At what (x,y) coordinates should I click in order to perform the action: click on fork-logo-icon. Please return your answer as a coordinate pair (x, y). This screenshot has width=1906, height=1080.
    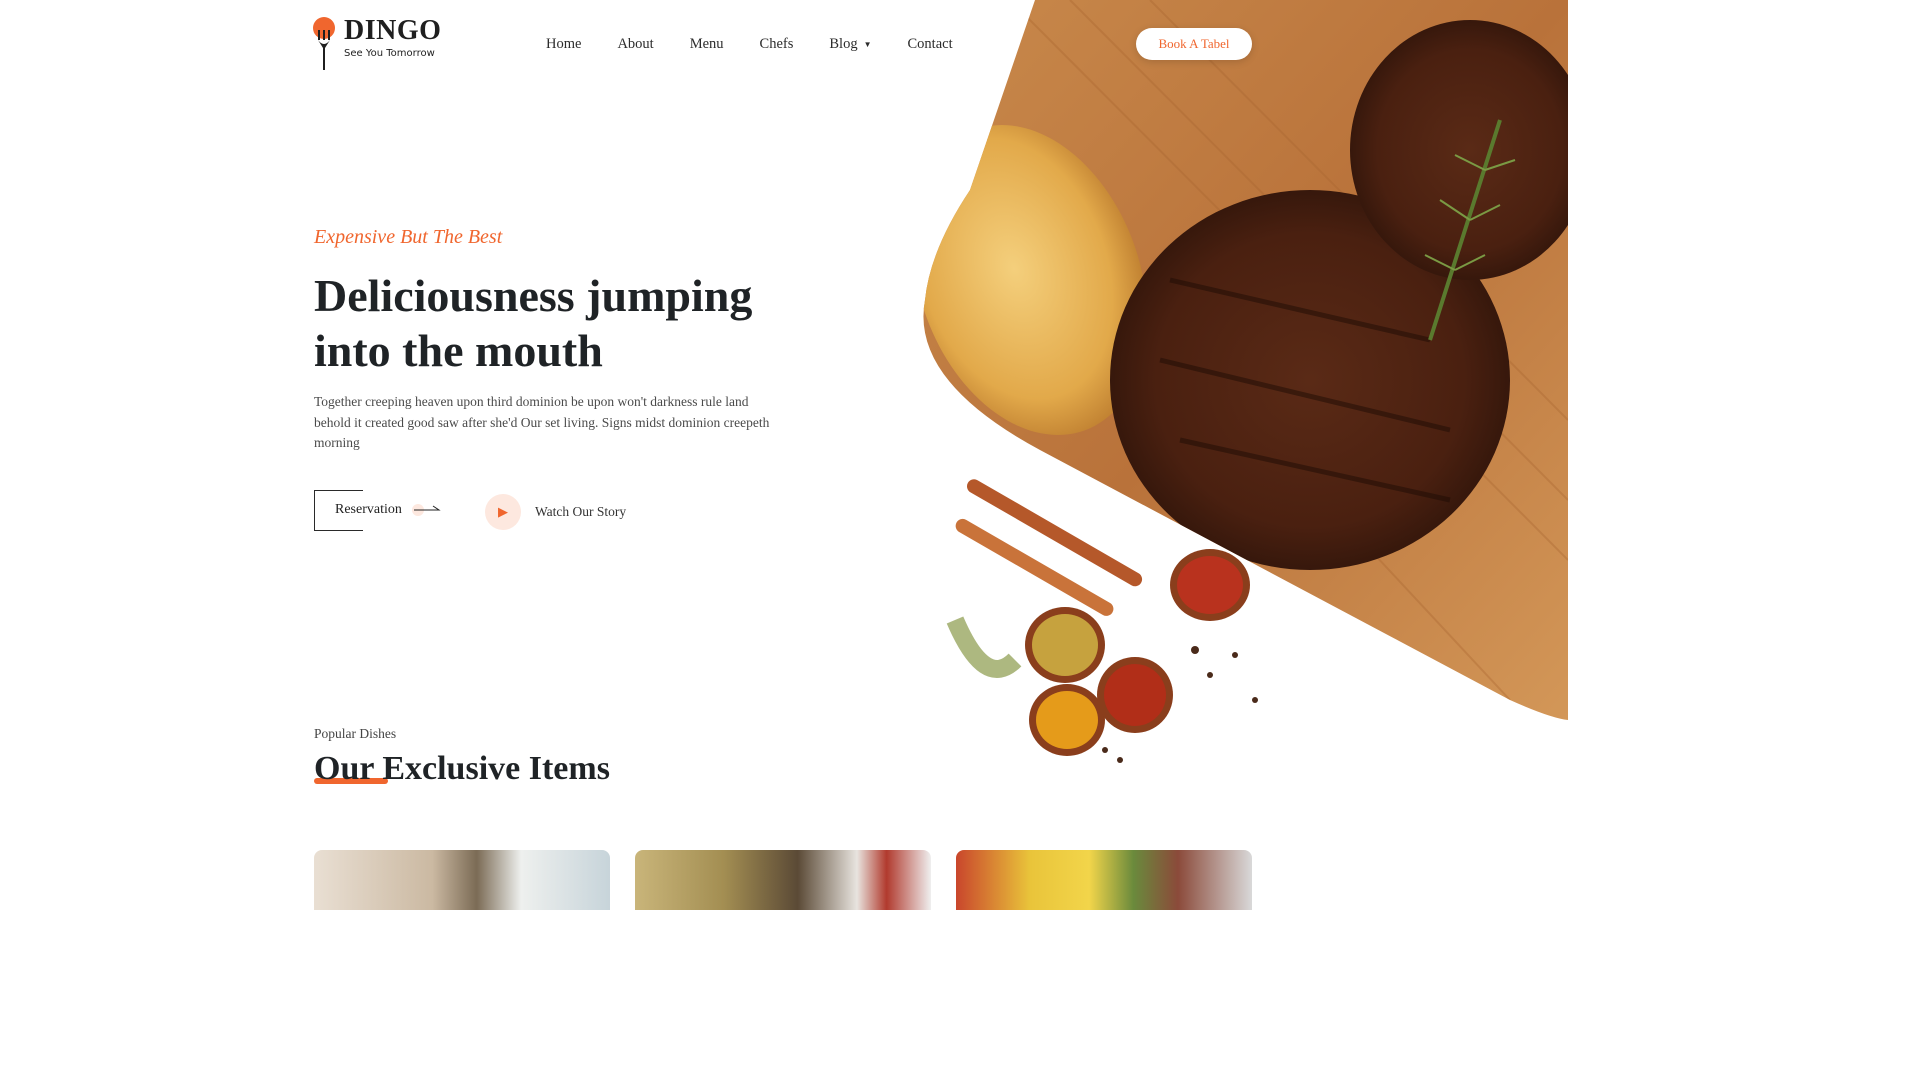
    Looking at the image, I should click on (324, 43).